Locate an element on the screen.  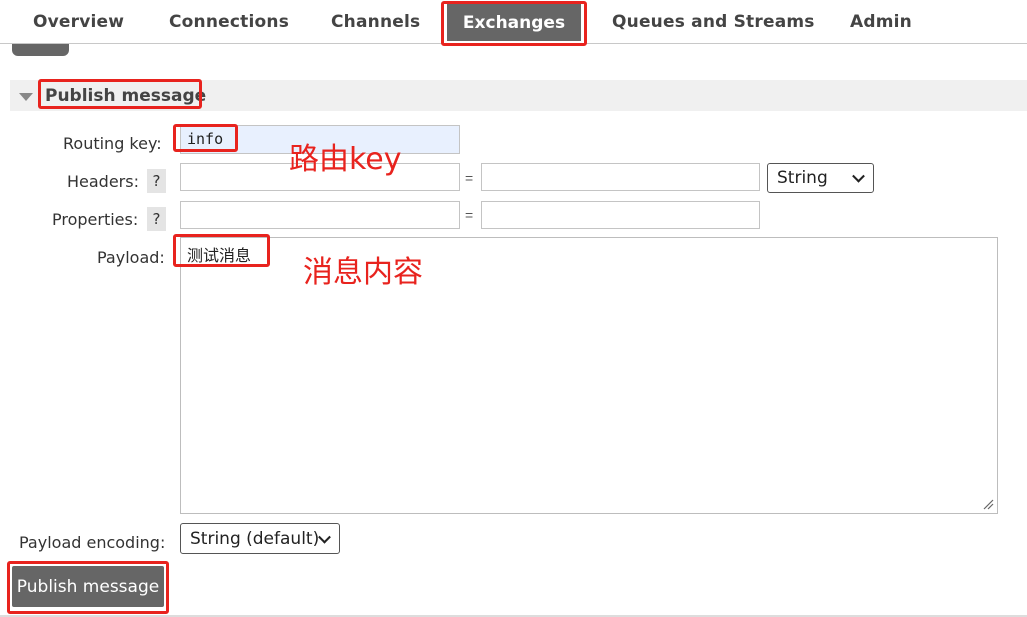
section-title: Publish message is located at coordinates (125, 96).